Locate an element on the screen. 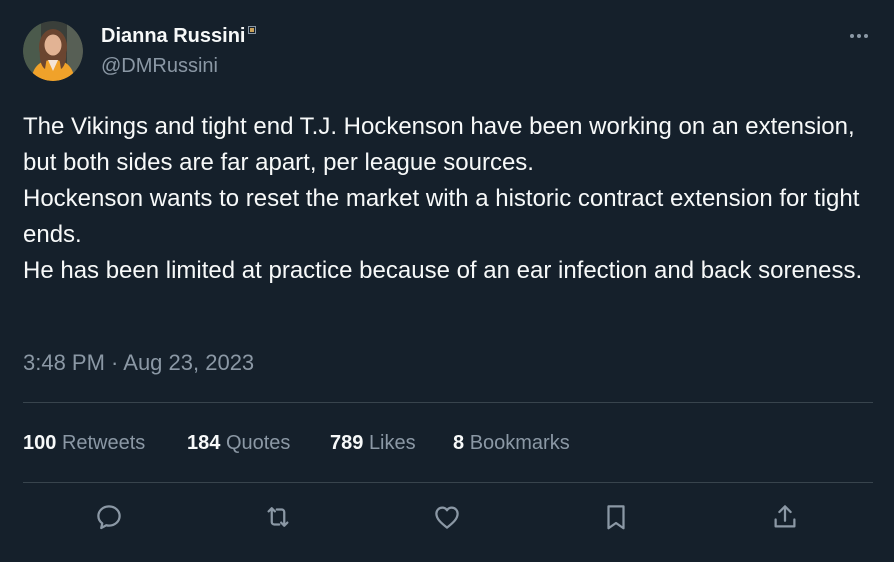 Image resolution: width=894 pixels, height=562 pixels. display-name: Dianna Russini is located at coordinates (173, 36).